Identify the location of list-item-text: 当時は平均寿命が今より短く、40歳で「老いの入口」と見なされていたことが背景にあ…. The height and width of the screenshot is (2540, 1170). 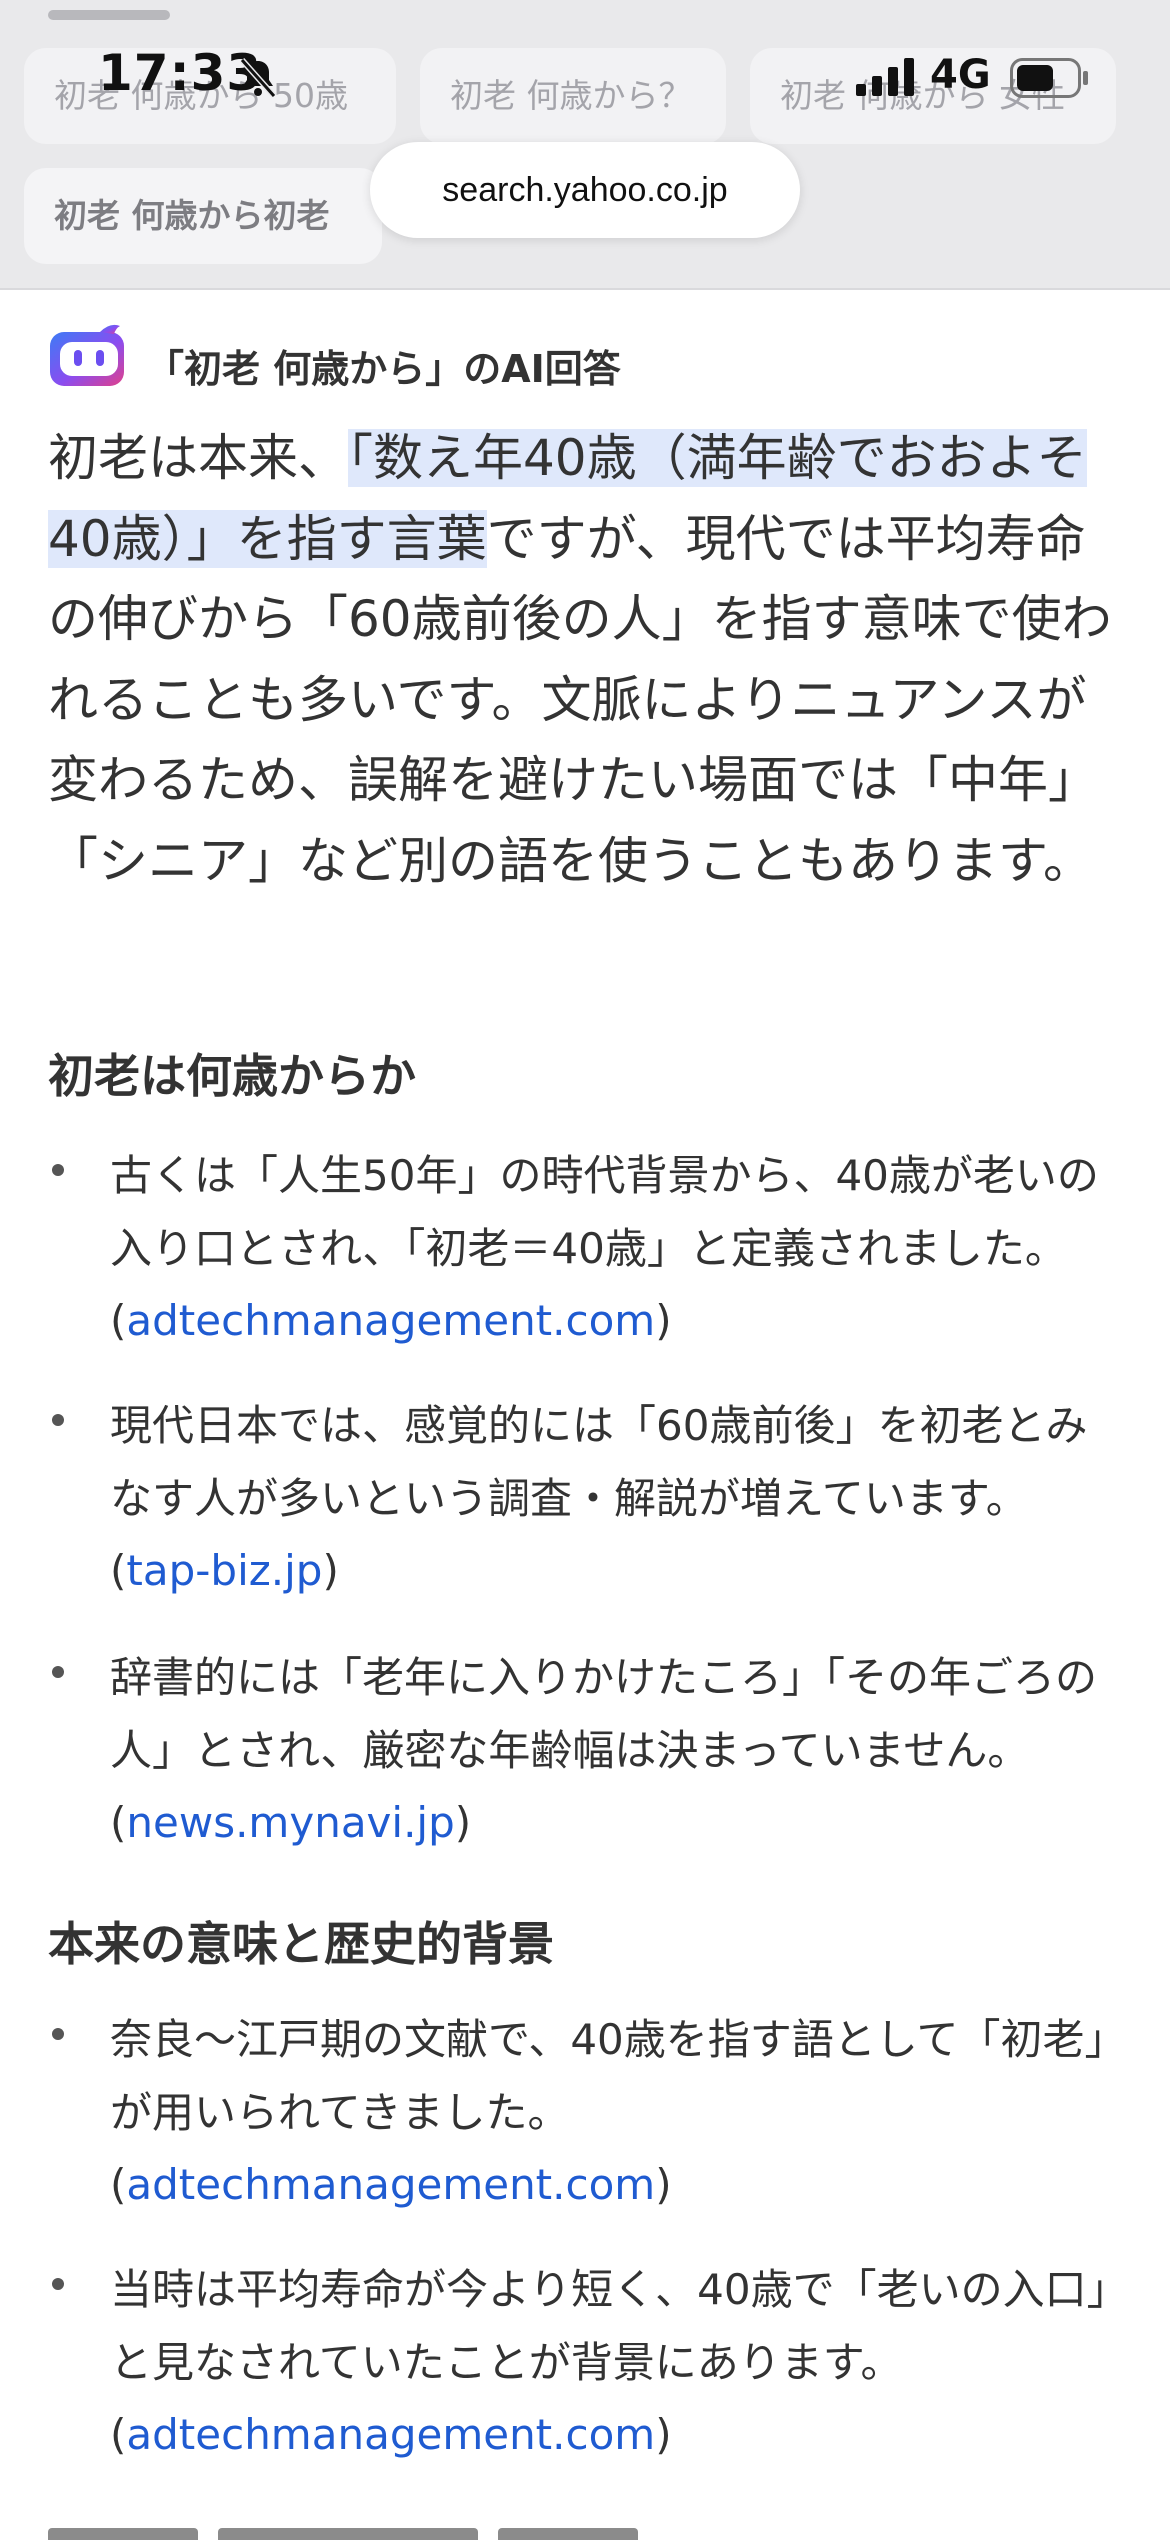
(609, 2362).